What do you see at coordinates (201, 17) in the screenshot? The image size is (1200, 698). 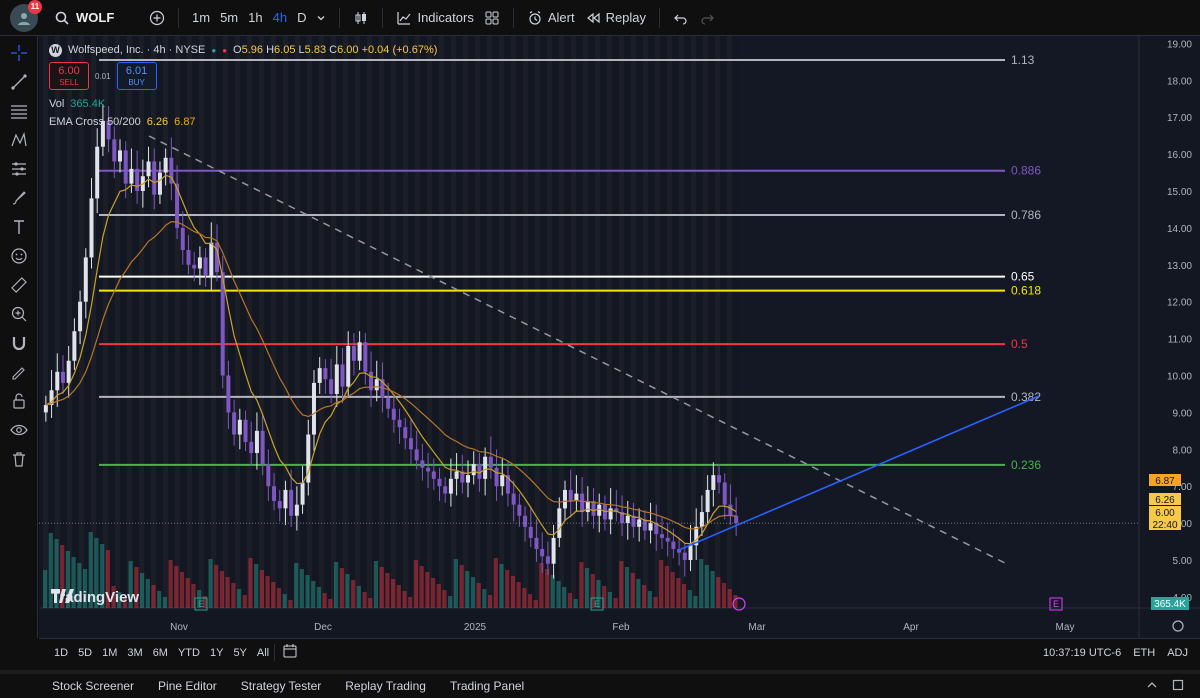 I see `interval-1m: 1m` at bounding box center [201, 17].